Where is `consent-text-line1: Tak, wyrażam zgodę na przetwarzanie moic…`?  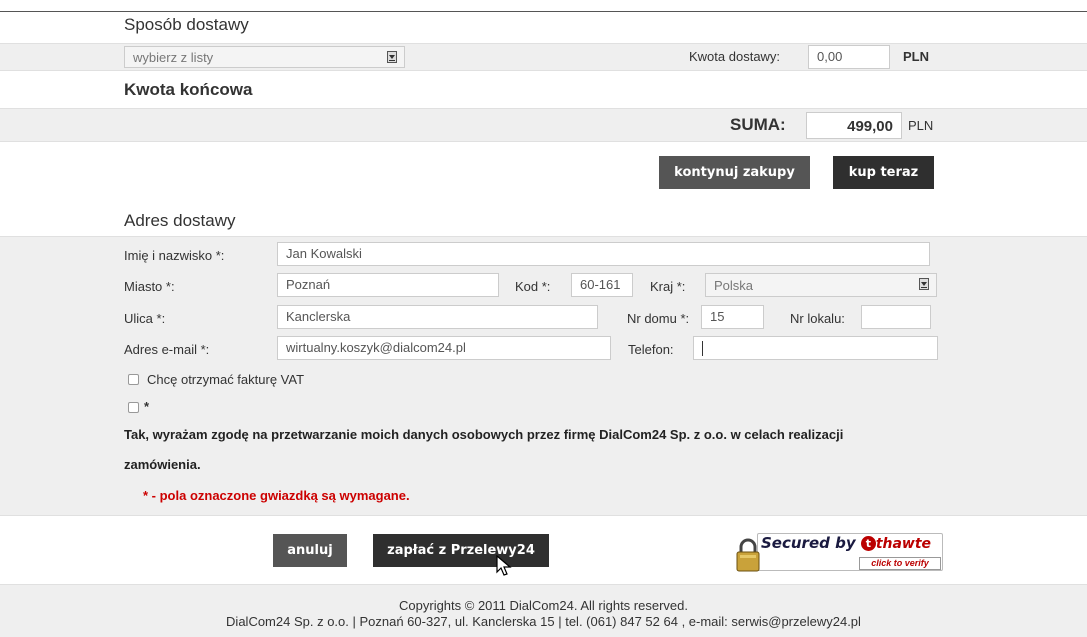 consent-text-line1: Tak, wyrażam zgodę na przetwarzanie moic… is located at coordinates (484, 434).